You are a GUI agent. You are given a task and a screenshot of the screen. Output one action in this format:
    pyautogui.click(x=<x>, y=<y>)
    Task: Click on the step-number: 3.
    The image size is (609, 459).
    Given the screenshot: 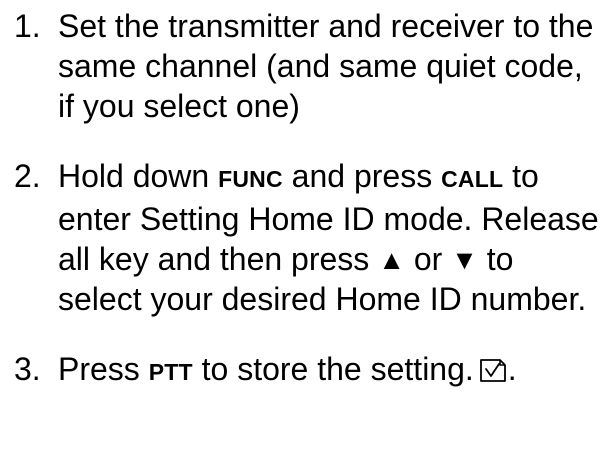 What is the action you would take?
    pyautogui.click(x=27, y=369)
    